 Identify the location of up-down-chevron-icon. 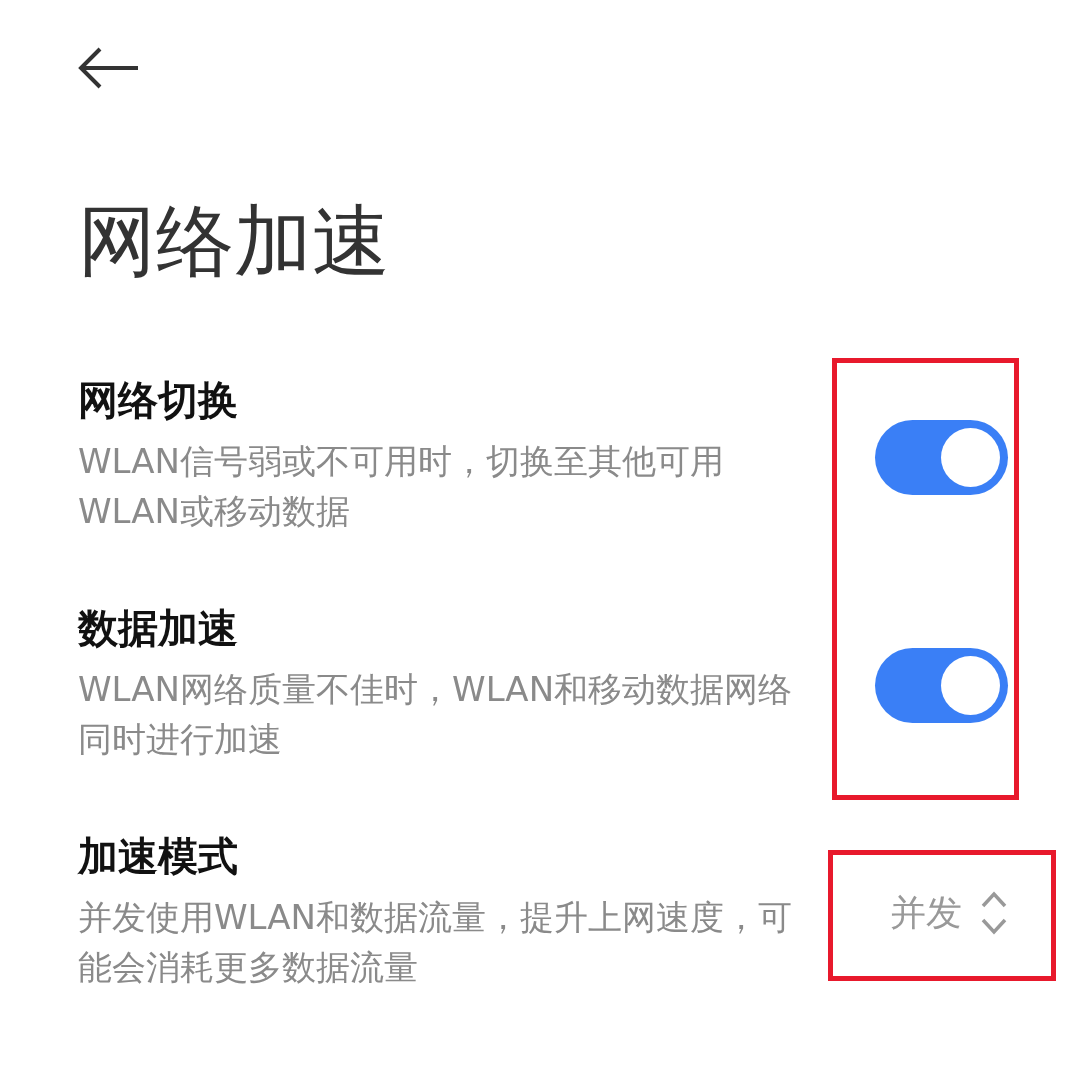
(994, 913).